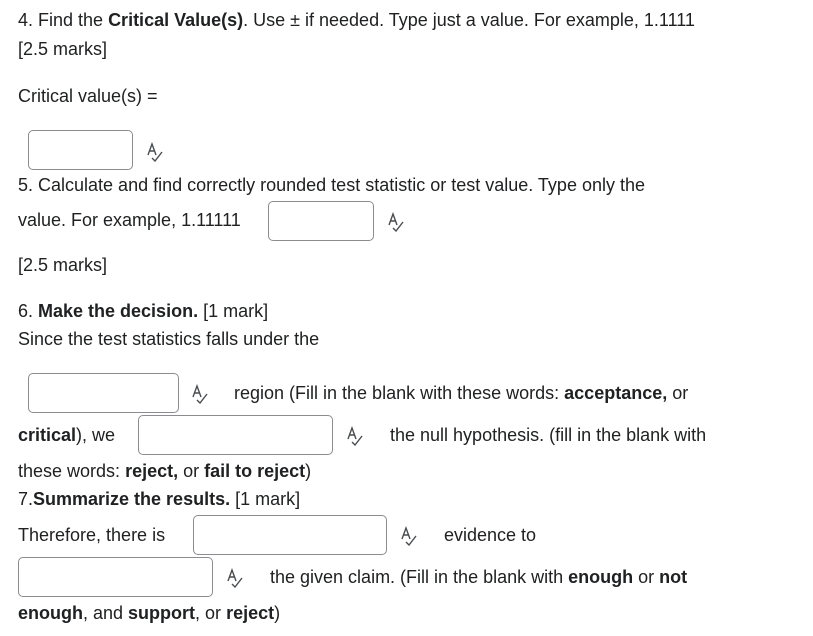 Image resolution: width=813 pixels, height=636 pixels. I want to click on q5-marks: [2.5 marks], so click(63, 265).